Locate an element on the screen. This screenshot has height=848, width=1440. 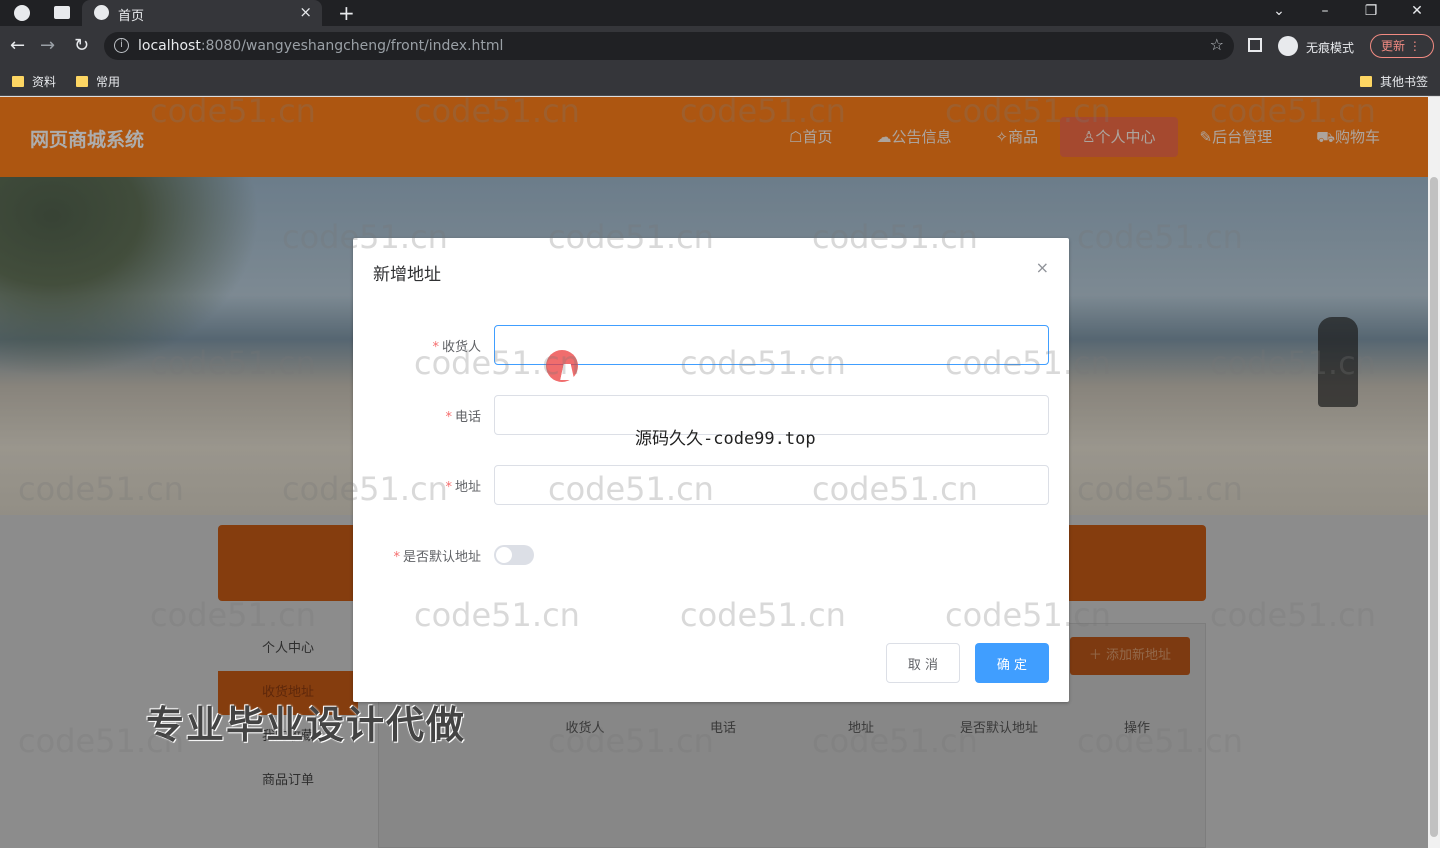
back-icon: ← is located at coordinates (17, 45).